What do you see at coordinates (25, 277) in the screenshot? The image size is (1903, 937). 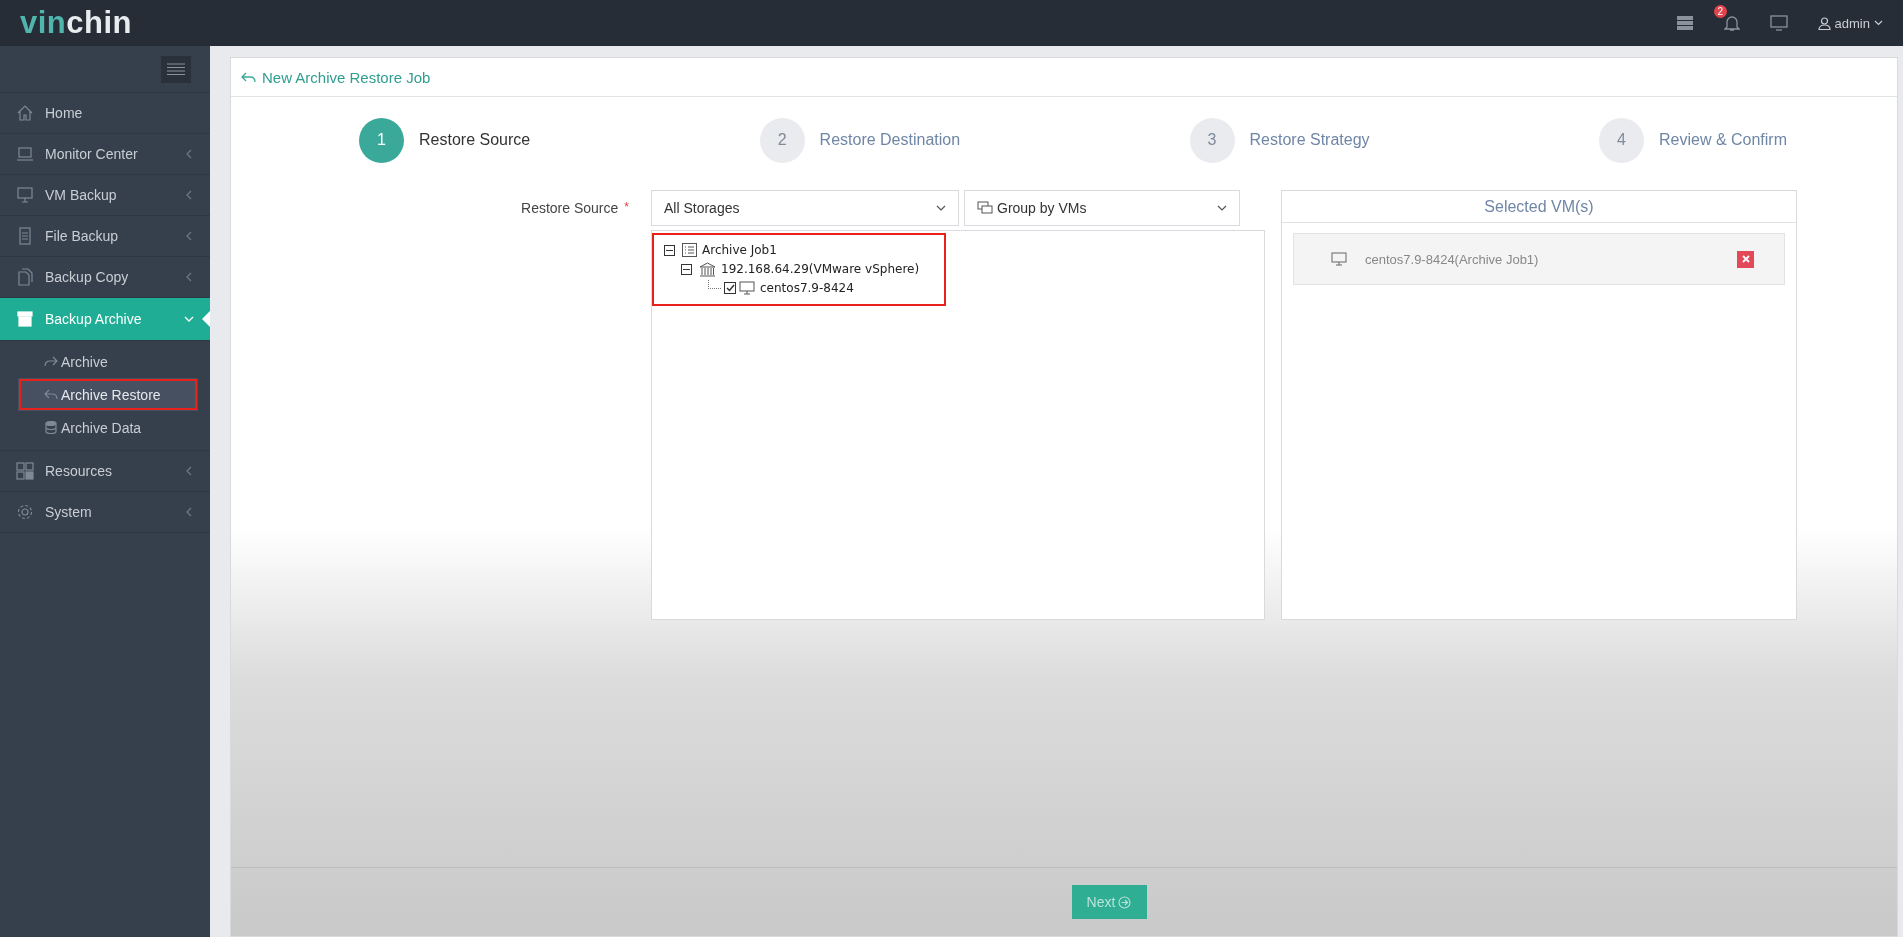 I see `copy-icon` at bounding box center [25, 277].